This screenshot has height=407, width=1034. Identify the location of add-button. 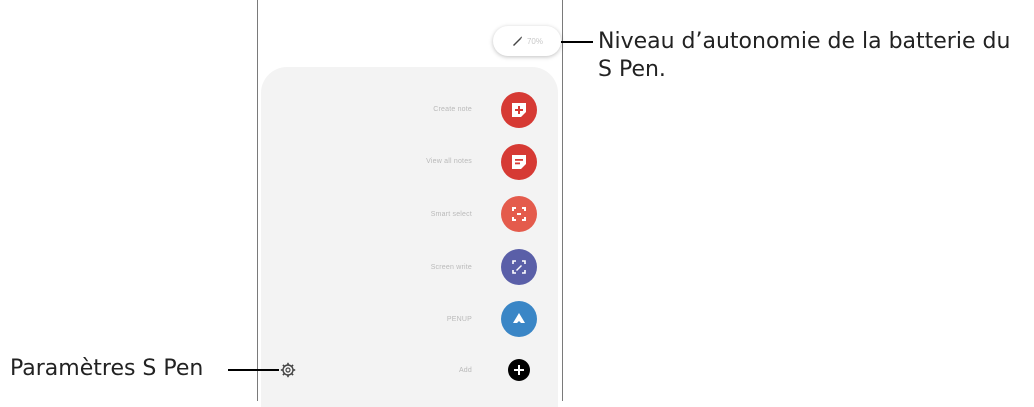
(519, 370).